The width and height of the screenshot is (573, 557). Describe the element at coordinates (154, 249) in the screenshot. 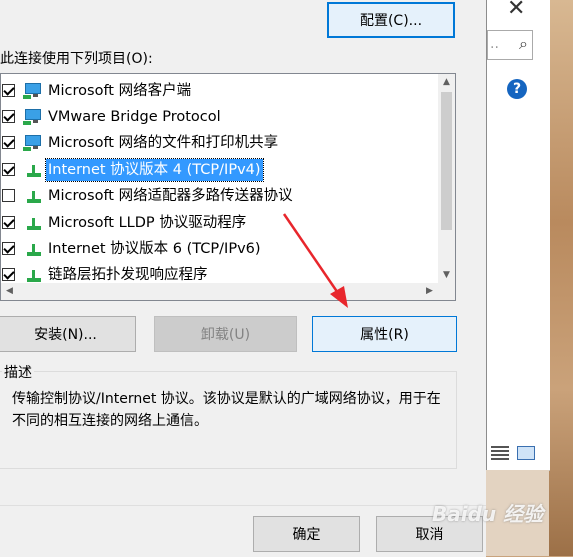

I see `item-label: Internet 协议版本 6 (TCP/IPv6)` at that location.